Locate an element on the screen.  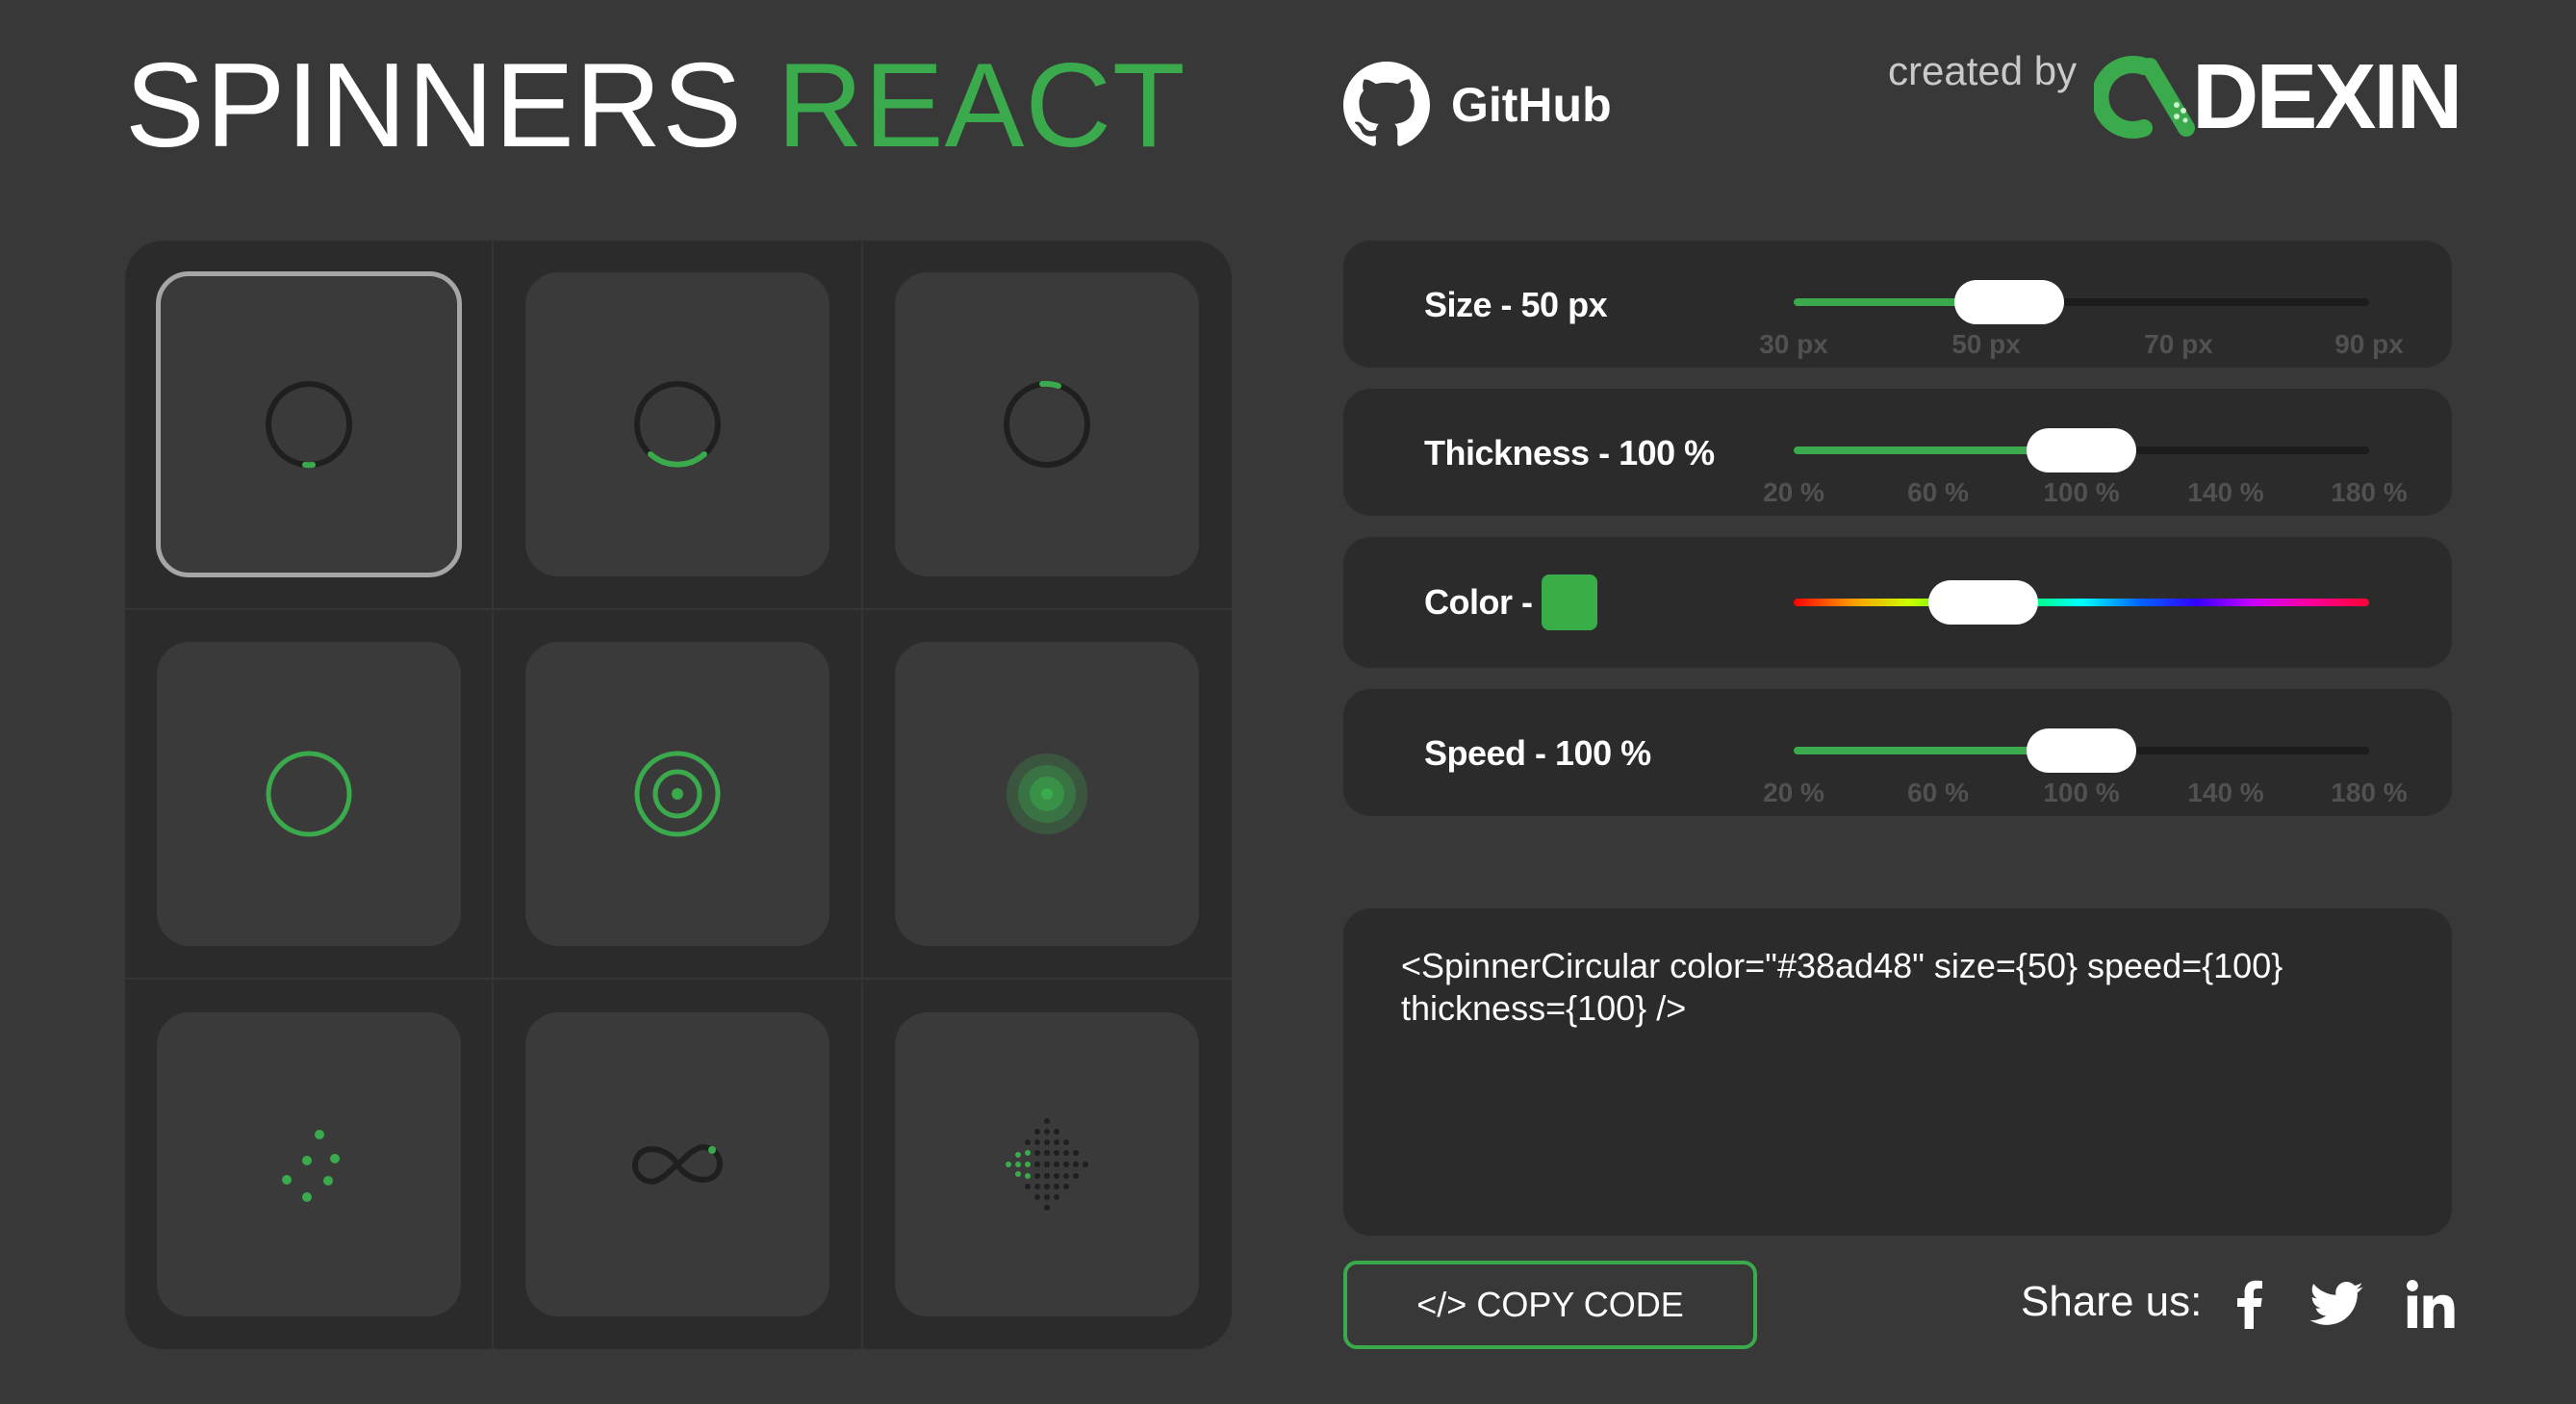
dotted-spinner-icon is located at coordinates (310, 1166).